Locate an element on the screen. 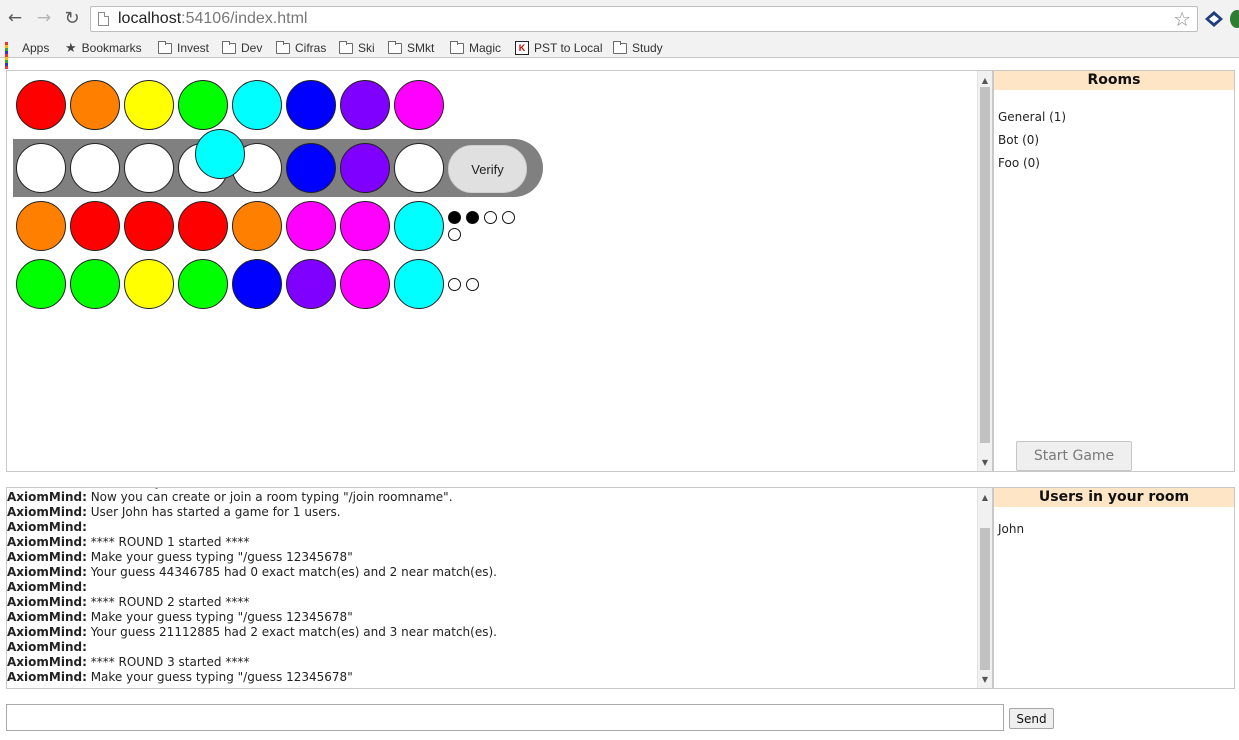 The height and width of the screenshot is (740, 1239). bookmark-apps: Apps is located at coordinates (27, 54).